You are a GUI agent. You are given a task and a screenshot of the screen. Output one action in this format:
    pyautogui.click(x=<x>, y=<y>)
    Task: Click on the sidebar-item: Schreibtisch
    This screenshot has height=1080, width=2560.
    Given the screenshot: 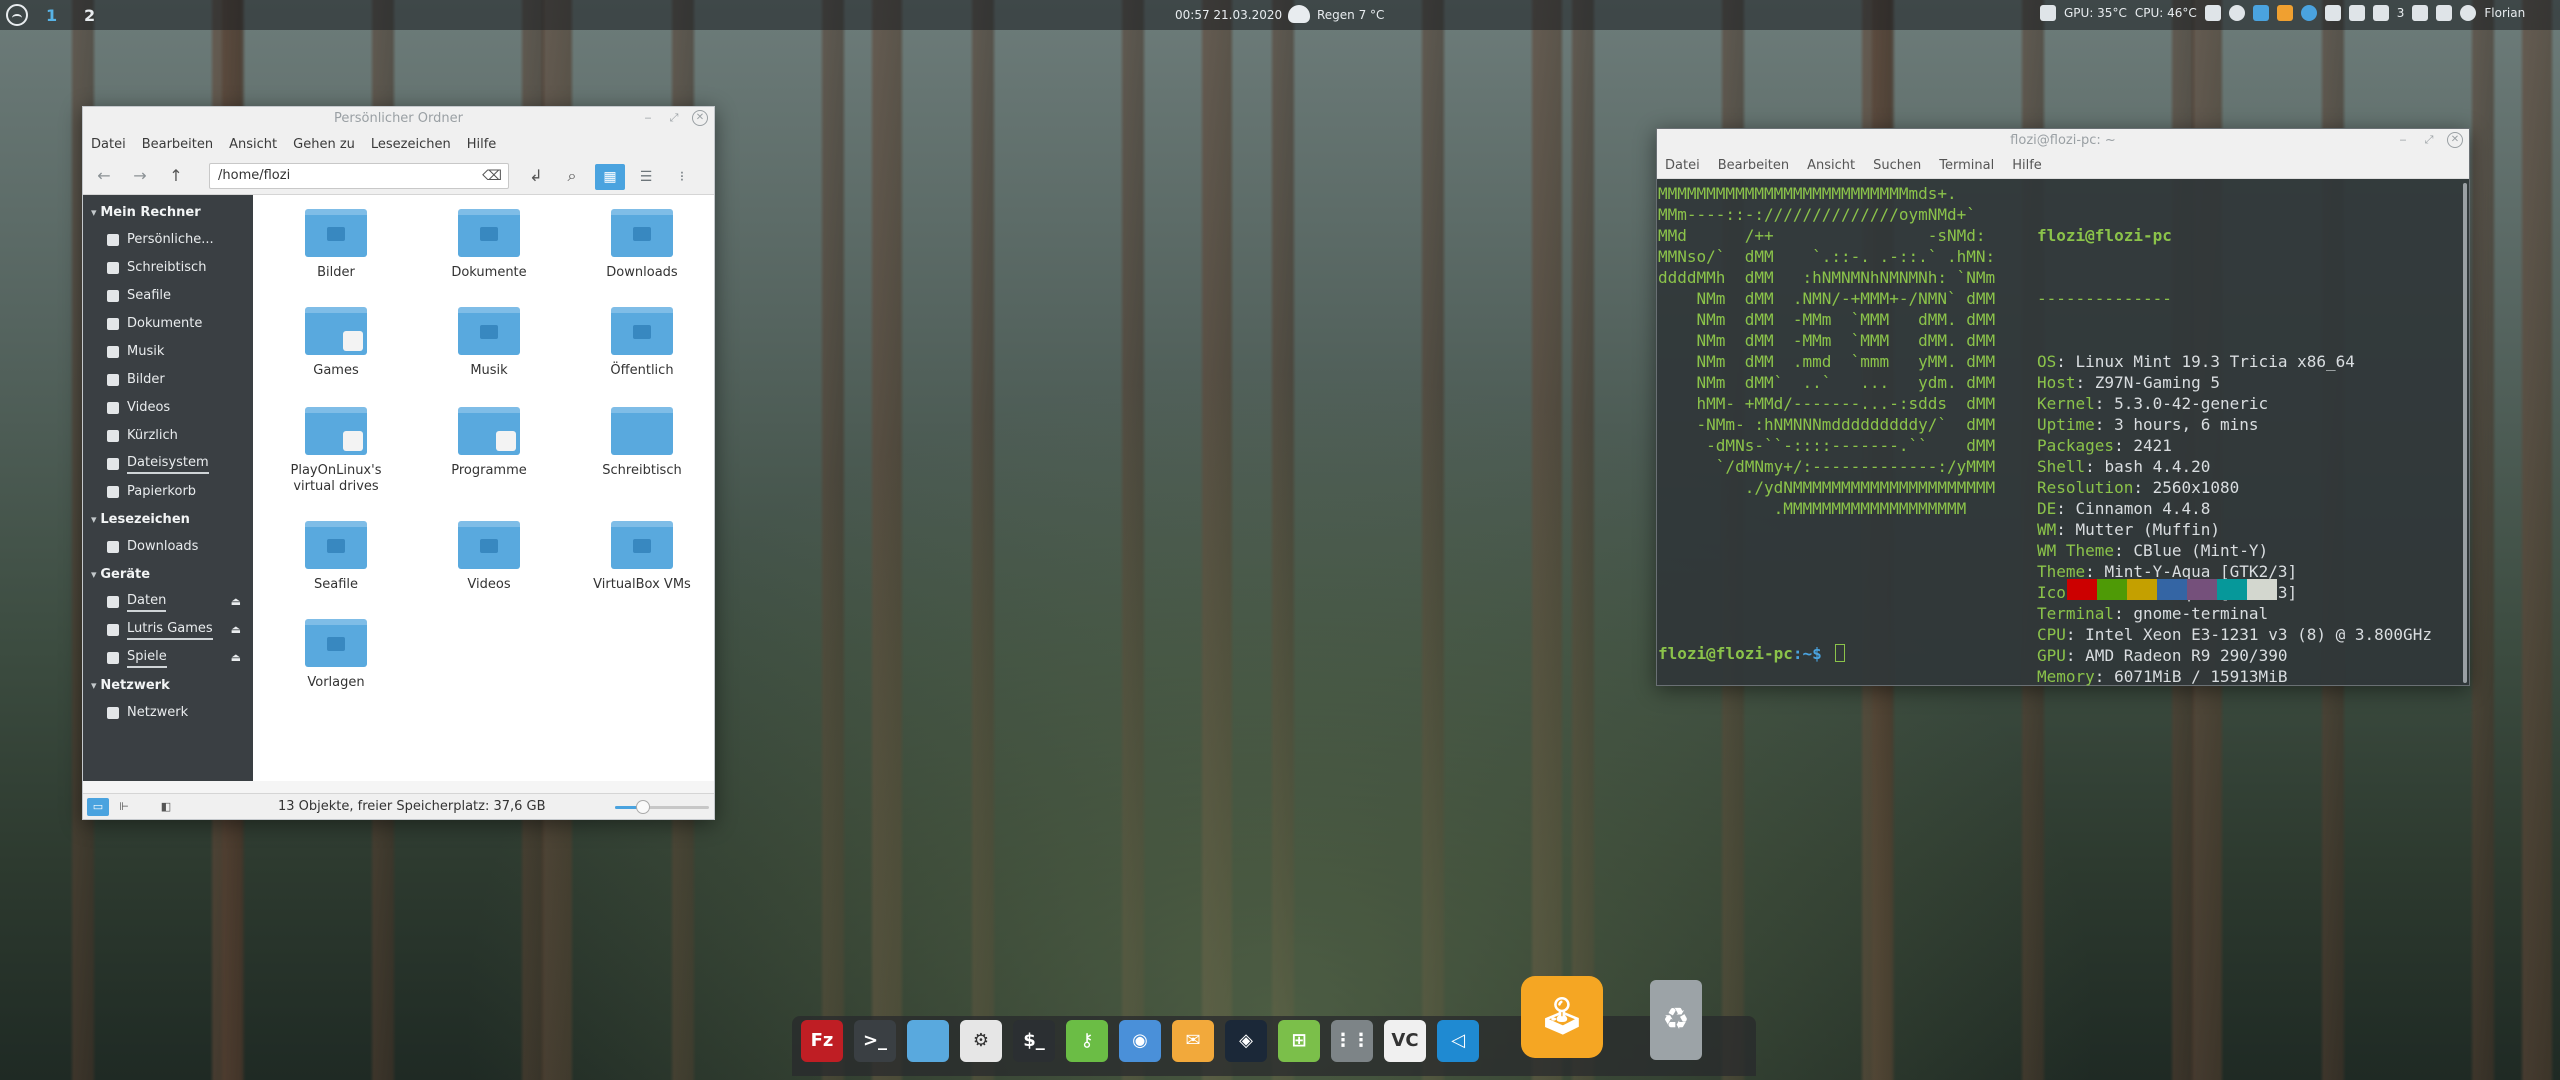 What is the action you would take?
    pyautogui.click(x=168, y=268)
    